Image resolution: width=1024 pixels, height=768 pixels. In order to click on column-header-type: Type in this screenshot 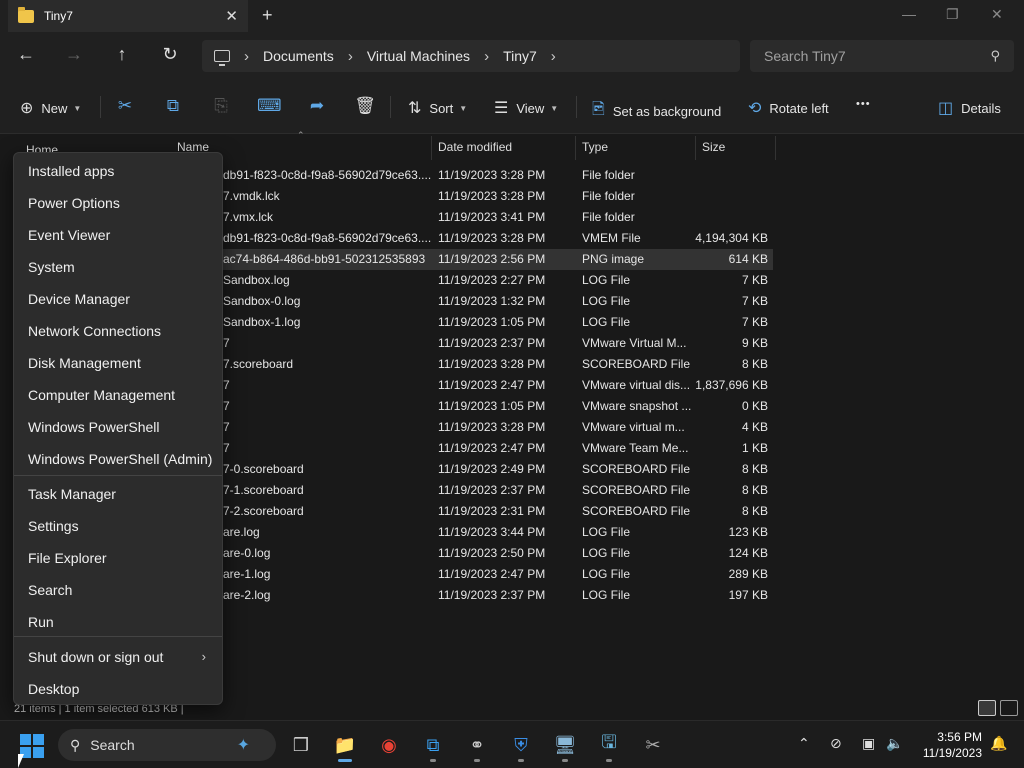, I will do `click(595, 147)`.